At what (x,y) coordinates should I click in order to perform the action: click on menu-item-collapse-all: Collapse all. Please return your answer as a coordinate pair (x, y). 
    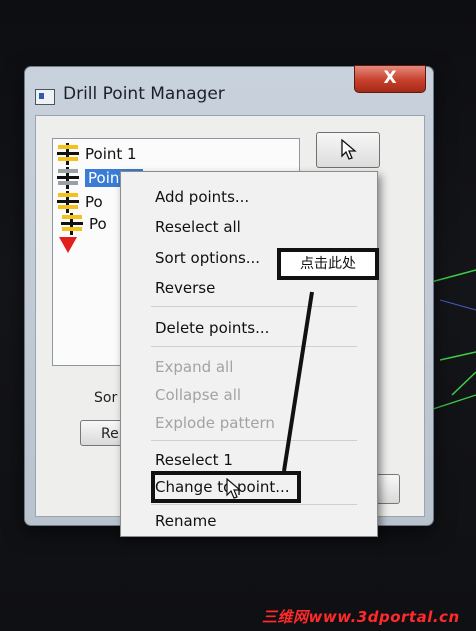
    Looking at the image, I should click on (198, 395).